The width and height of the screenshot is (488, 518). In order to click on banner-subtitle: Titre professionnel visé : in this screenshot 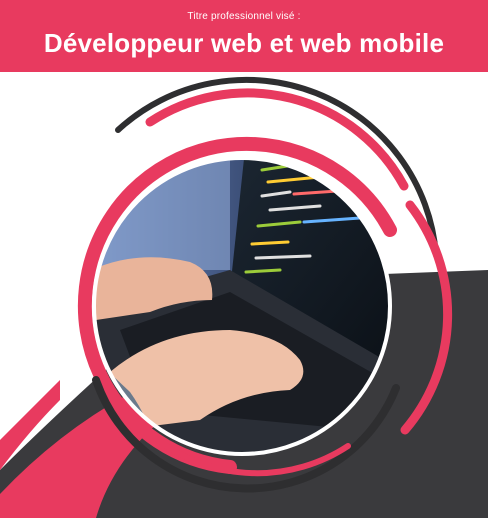, I will do `click(244, 16)`.